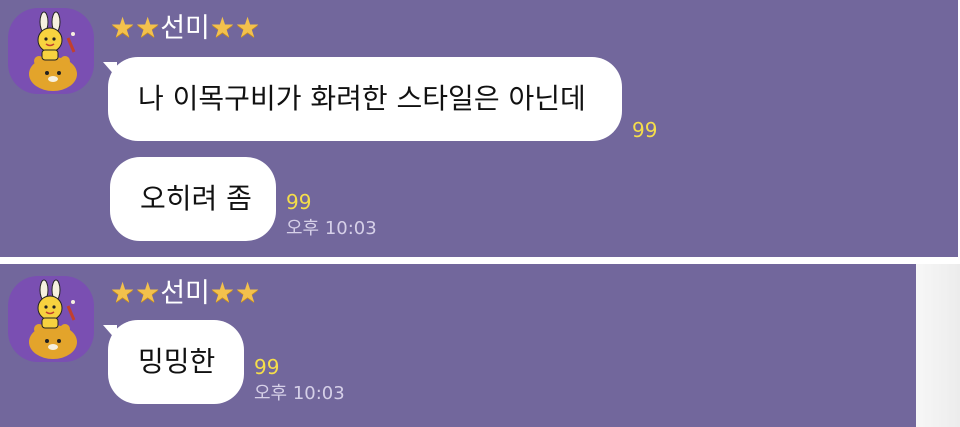  I want to click on message-bubble: 나 이목구비가 화려한 스타일은 아닌데, so click(365, 99).